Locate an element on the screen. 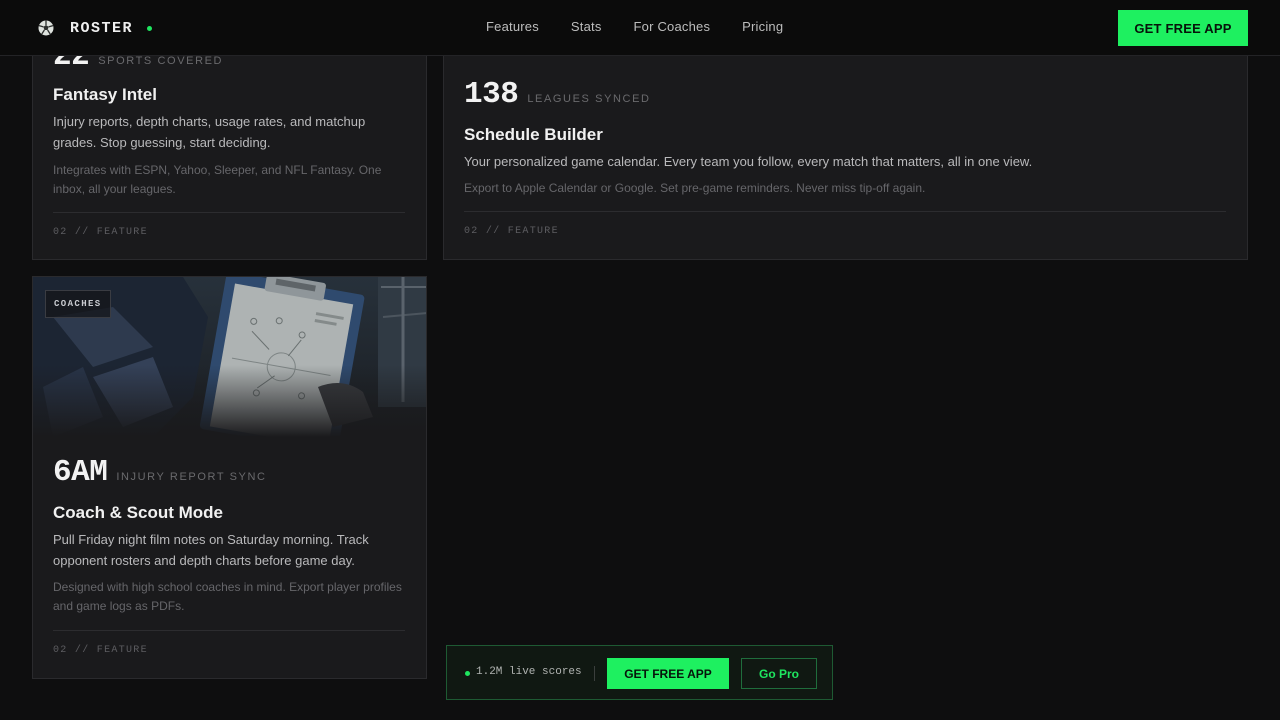 The width and height of the screenshot is (1280, 720). live-indicator-dot is located at coordinates (467, 673).